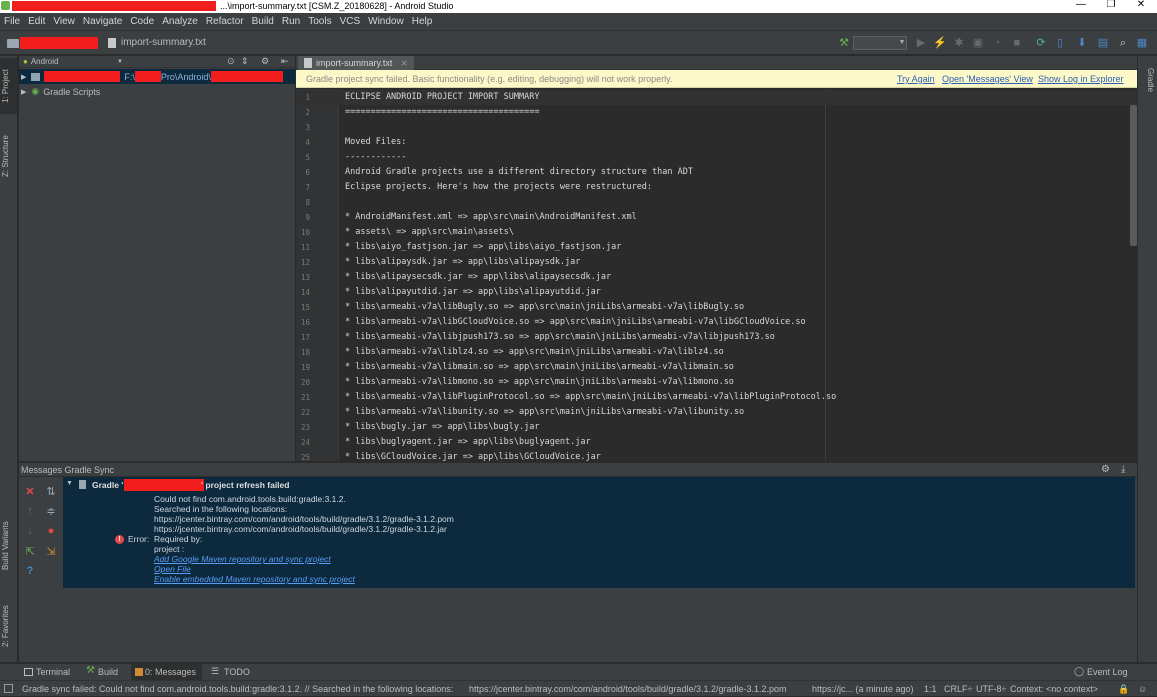 This screenshot has width=1157, height=697. Describe the element at coordinates (1123, 470) in the screenshot. I see `messages-hide-icon: ⤓` at that location.